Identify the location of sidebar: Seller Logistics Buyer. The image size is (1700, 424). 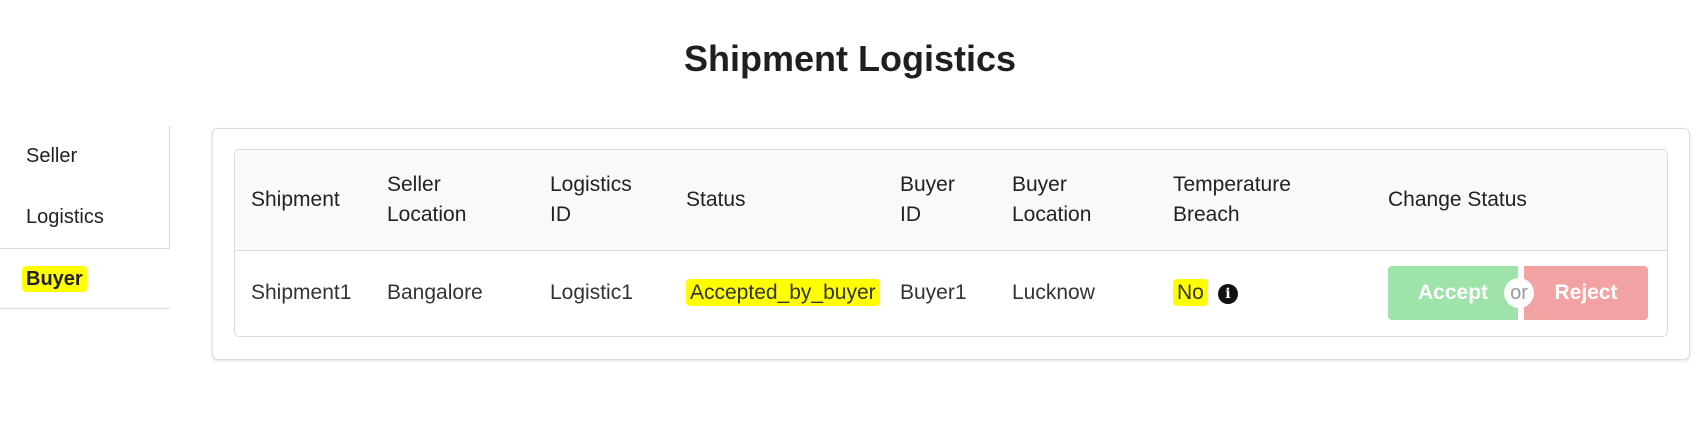
(85, 217).